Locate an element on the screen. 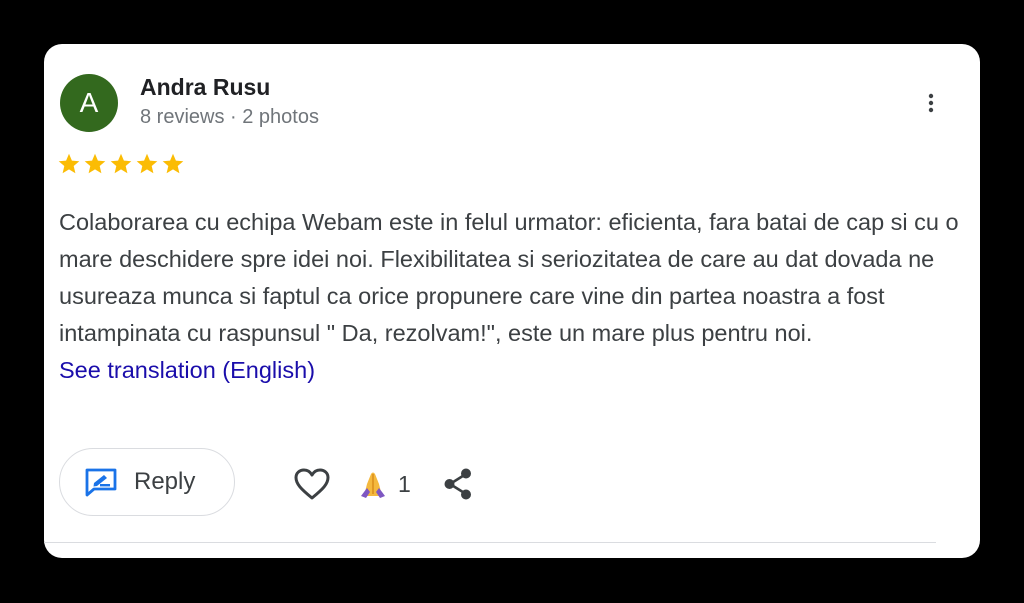 The image size is (1024, 603). more-vert-icon is located at coordinates (931, 103).